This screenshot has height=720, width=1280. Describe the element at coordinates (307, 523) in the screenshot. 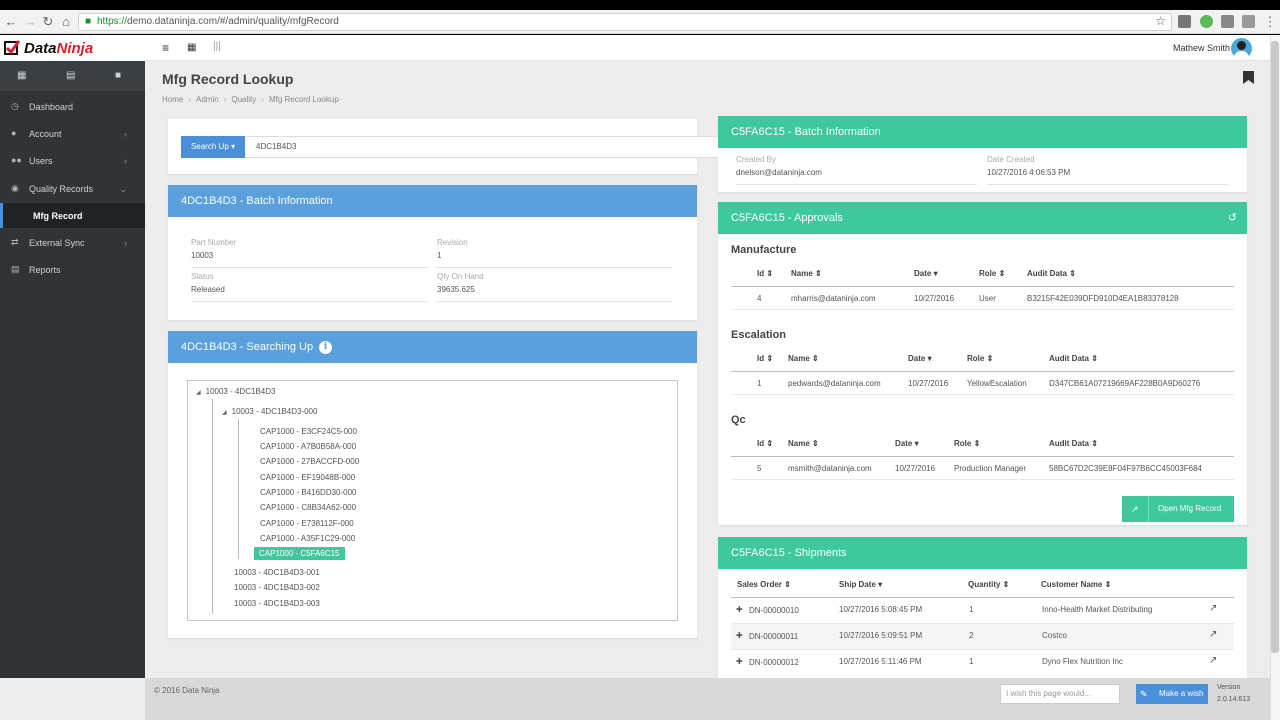

I see `tree-leaf: CAP1000 - E738112F-000` at that location.